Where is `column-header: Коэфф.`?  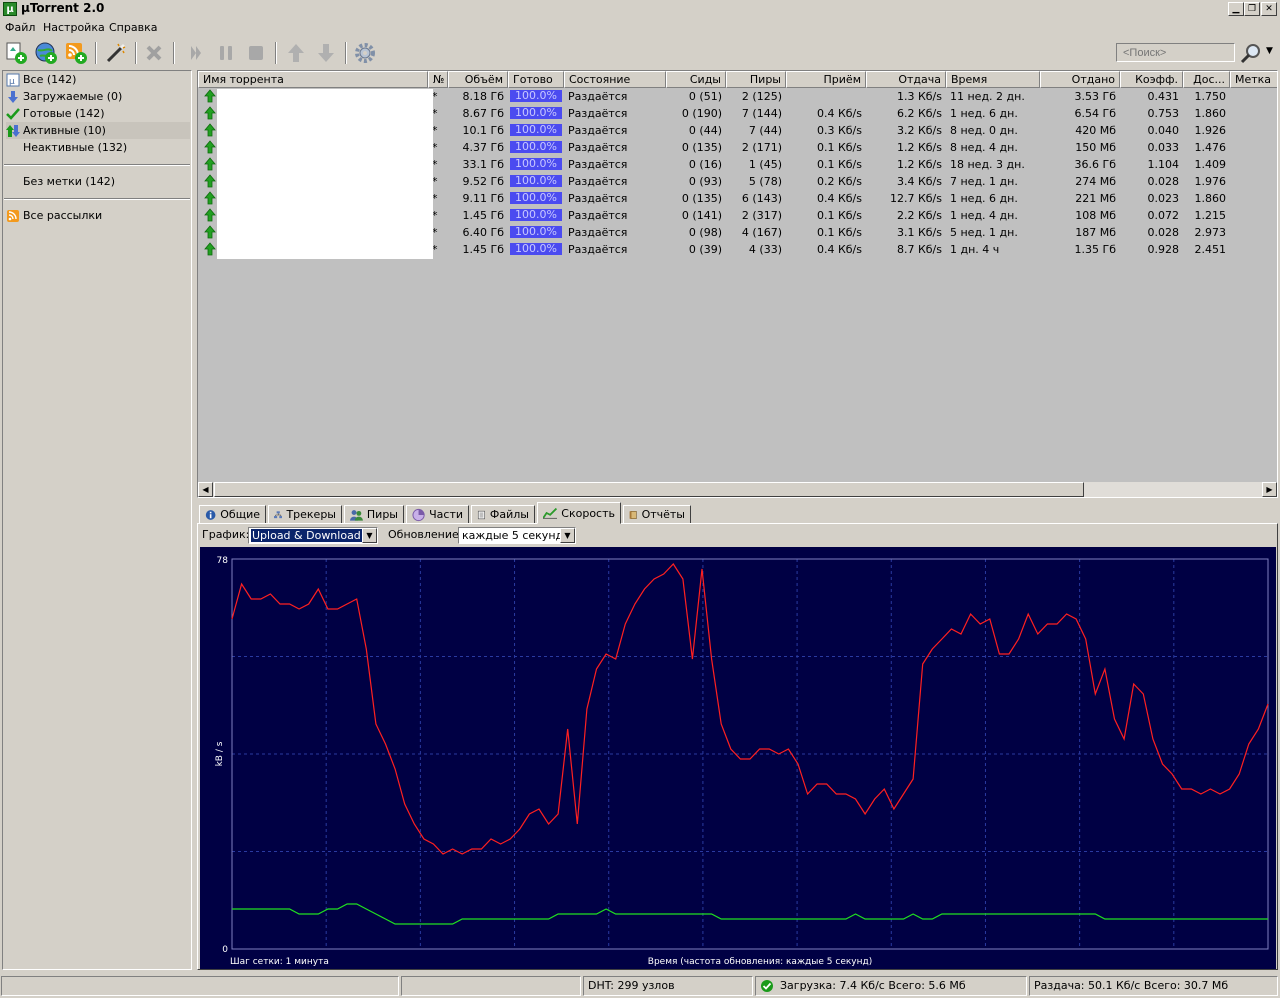
column-header: Коэфф. is located at coordinates (1151, 79).